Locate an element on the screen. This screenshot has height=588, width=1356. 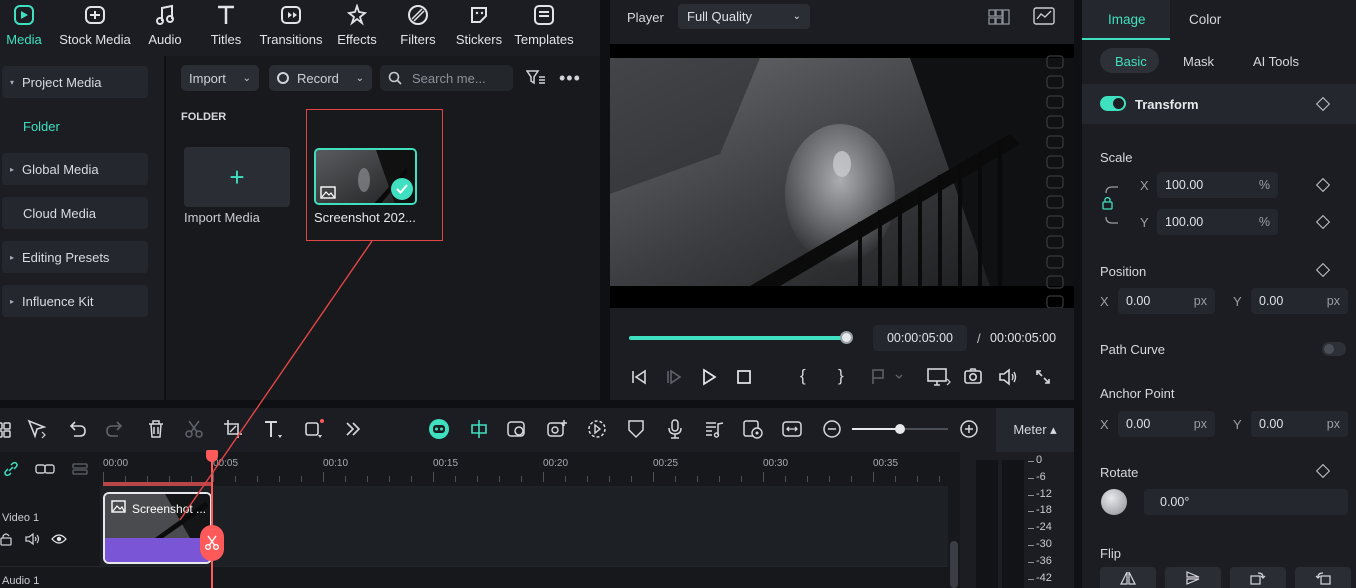
select-pointer-icon is located at coordinates (37, 429).